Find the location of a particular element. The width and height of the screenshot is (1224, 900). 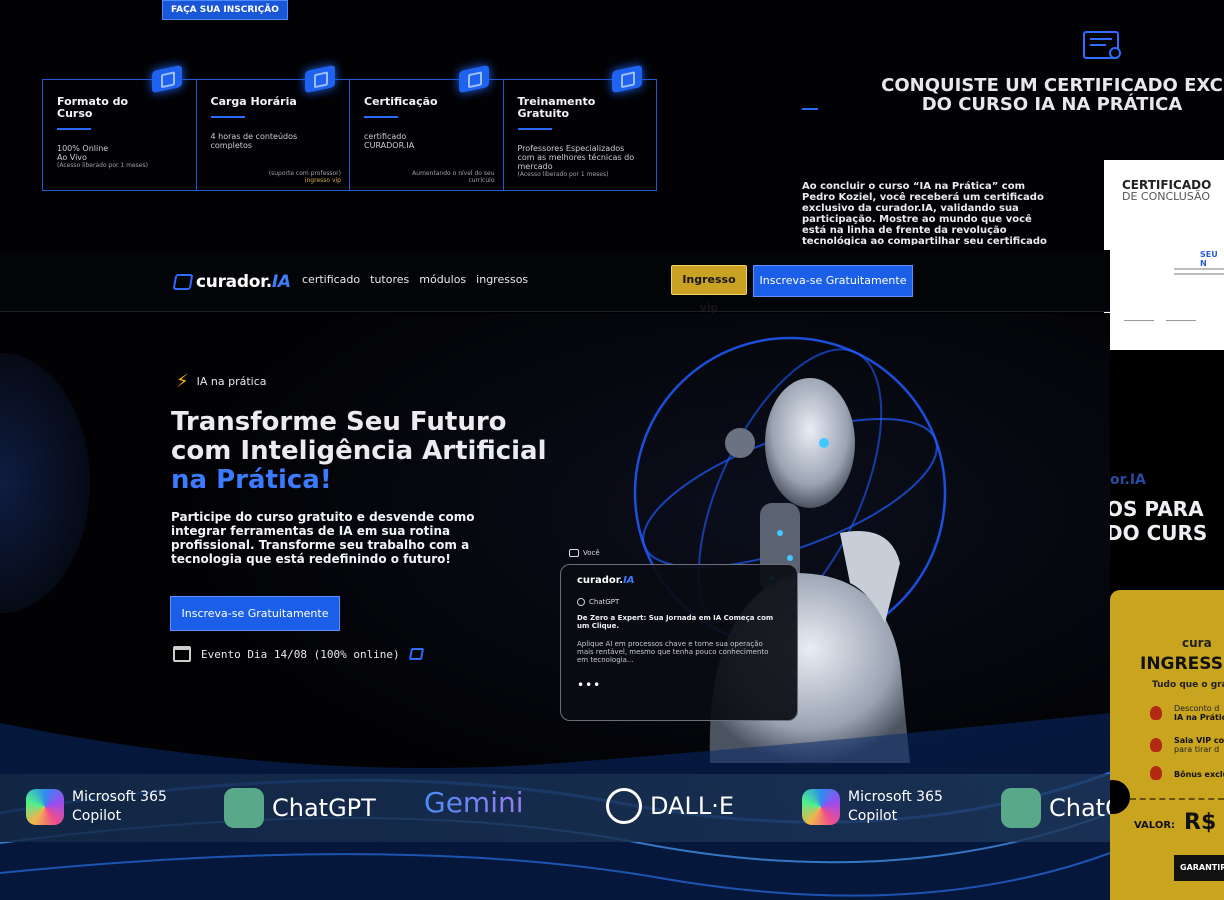

hero-tag: ⚡ IA na prática is located at coordinates (221, 381).